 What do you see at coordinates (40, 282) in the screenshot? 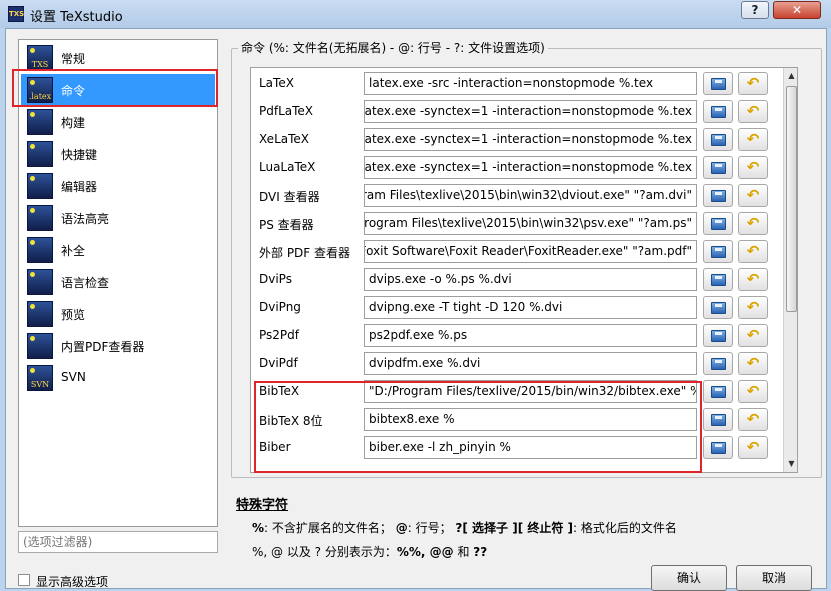
I see `language-check-icon` at bounding box center [40, 282].